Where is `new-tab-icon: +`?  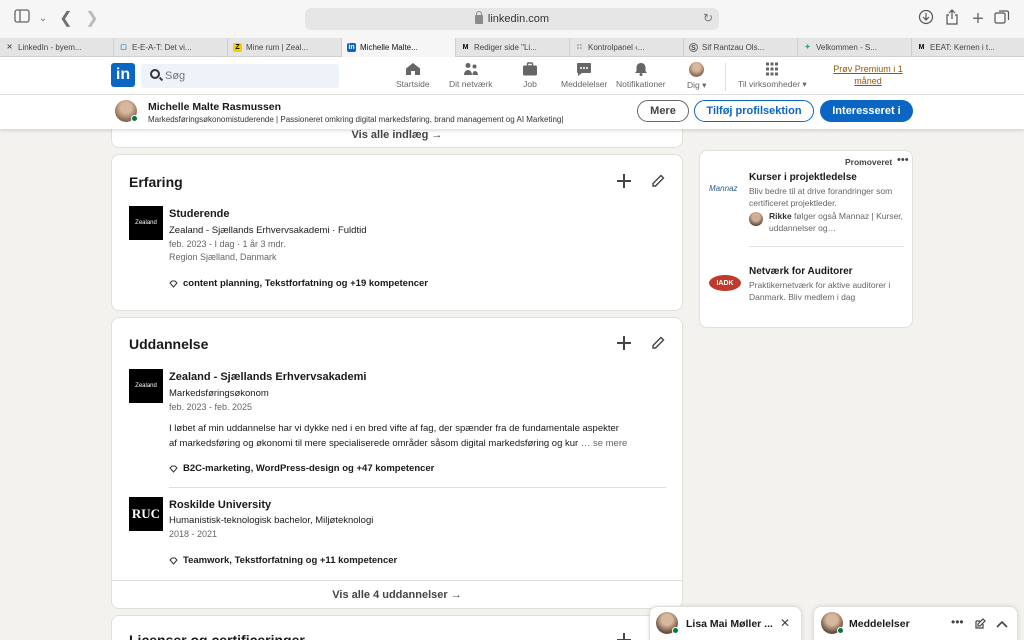 new-tab-icon: + is located at coordinates (978, 19).